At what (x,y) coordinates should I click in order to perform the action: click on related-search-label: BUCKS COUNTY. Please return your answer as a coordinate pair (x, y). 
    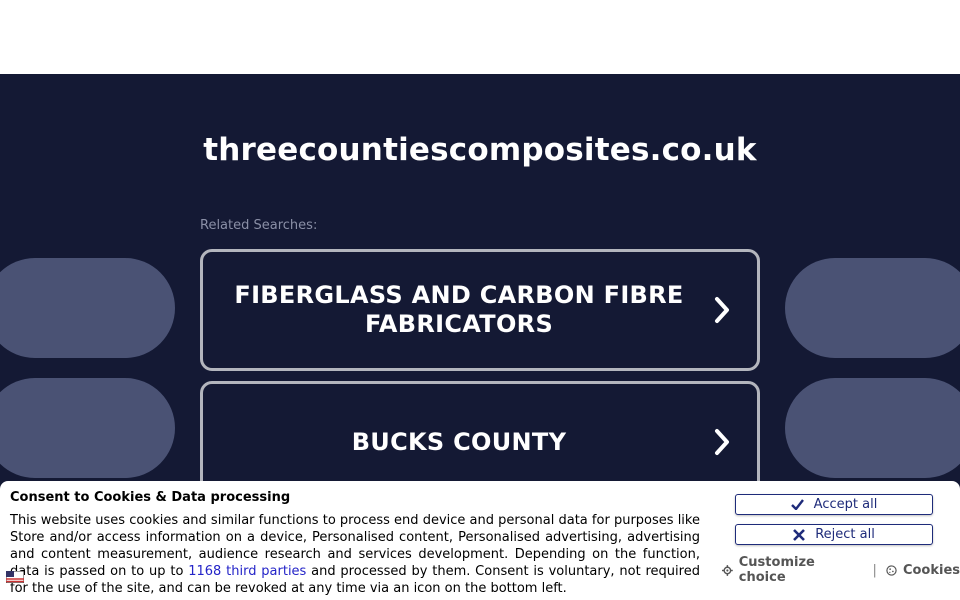
    Looking at the image, I should click on (459, 441).